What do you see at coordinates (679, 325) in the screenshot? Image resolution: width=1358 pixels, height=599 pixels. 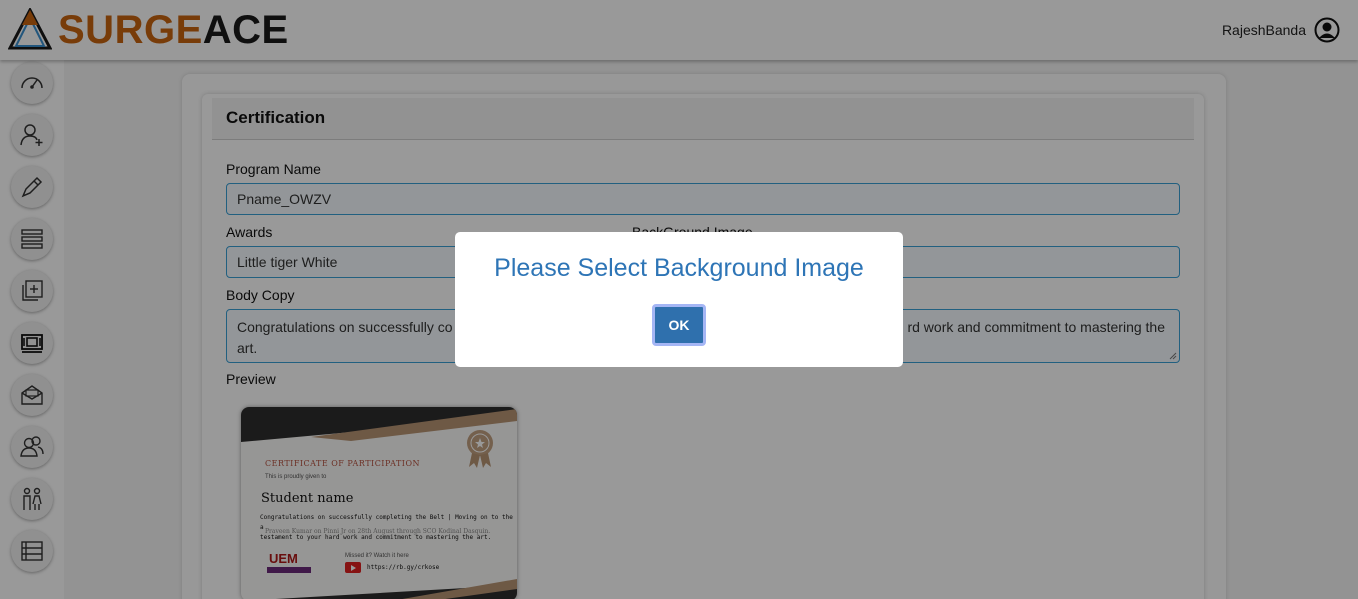 I see `ok-button: OK` at bounding box center [679, 325].